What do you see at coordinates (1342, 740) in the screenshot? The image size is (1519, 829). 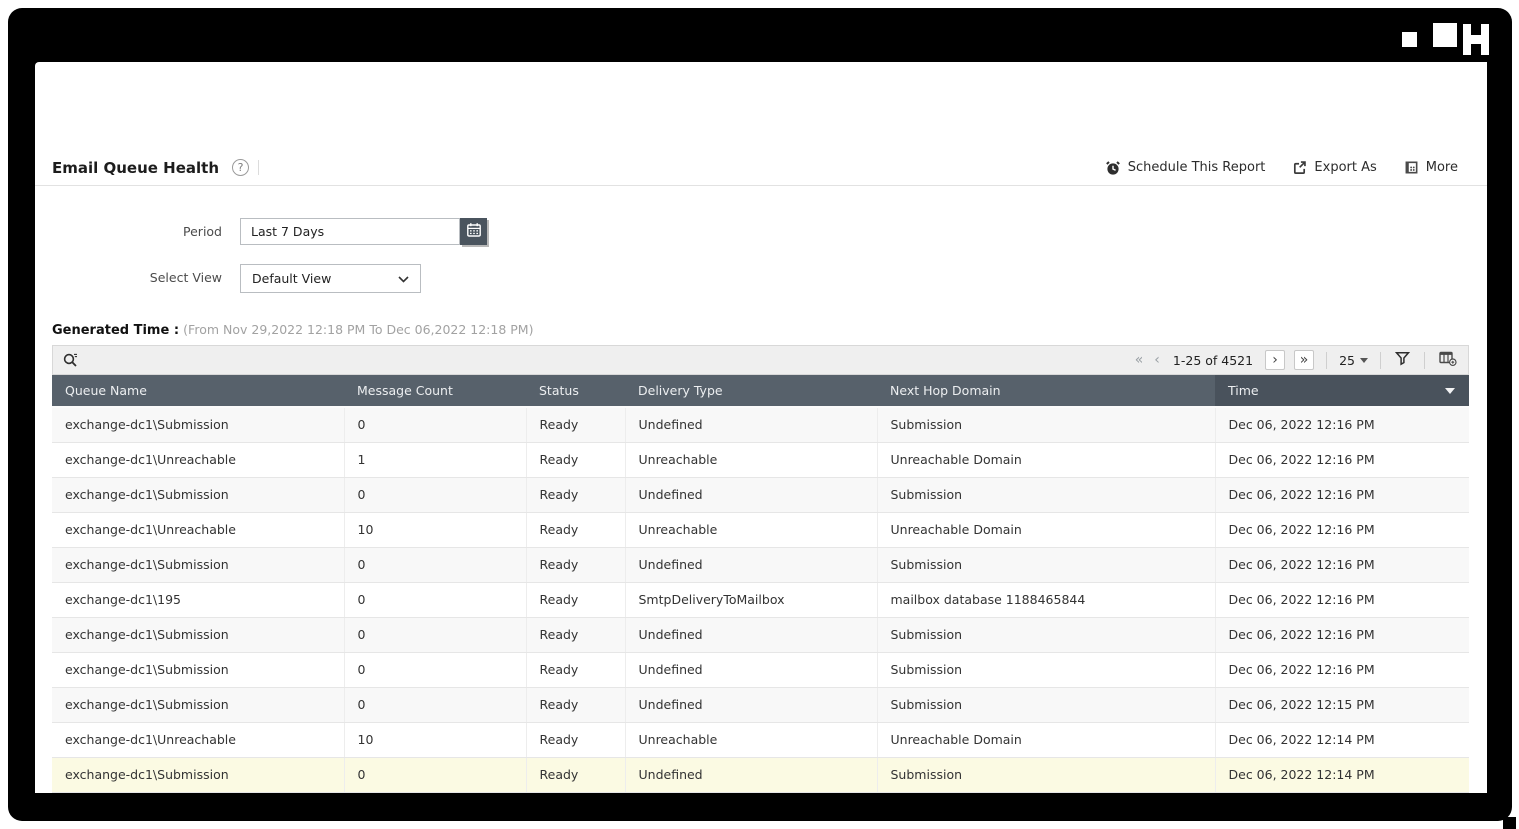 I see `table-cell: Dec 06, 2022 12:14 PM` at bounding box center [1342, 740].